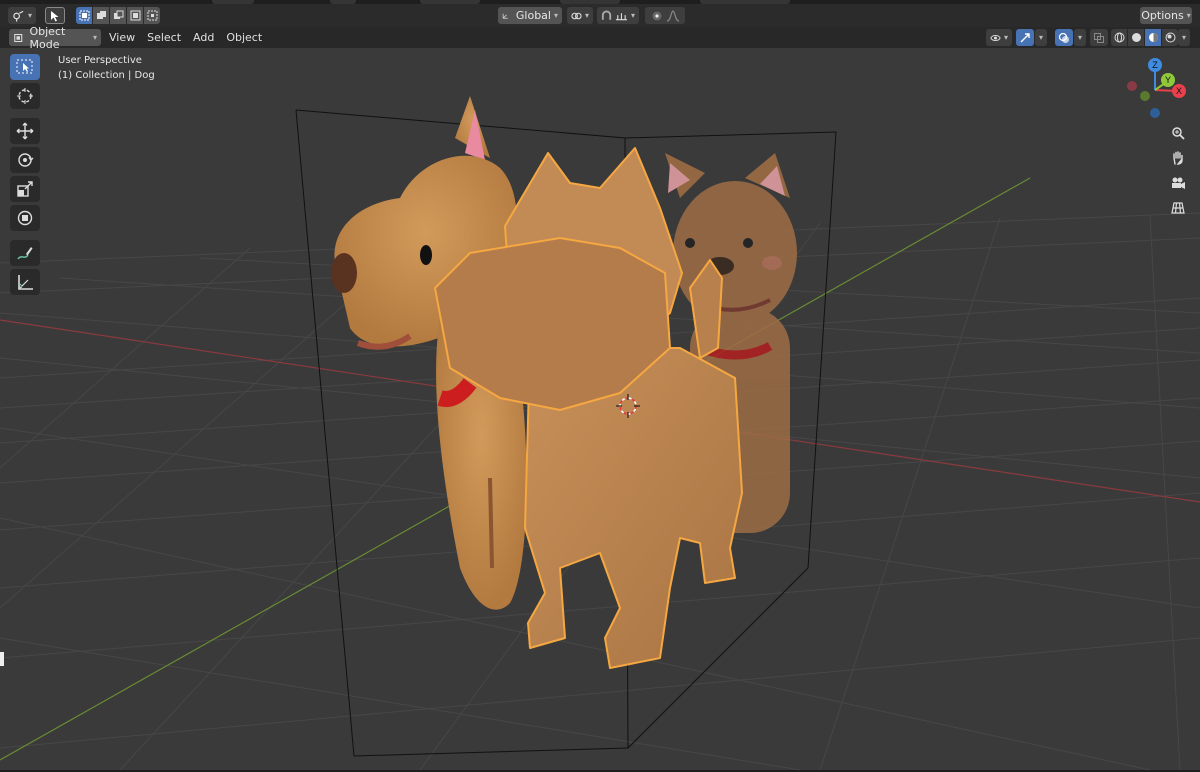 Image resolution: width=1200 pixels, height=772 pixels. I want to click on snap-dropdown: ▾, so click(618, 15).